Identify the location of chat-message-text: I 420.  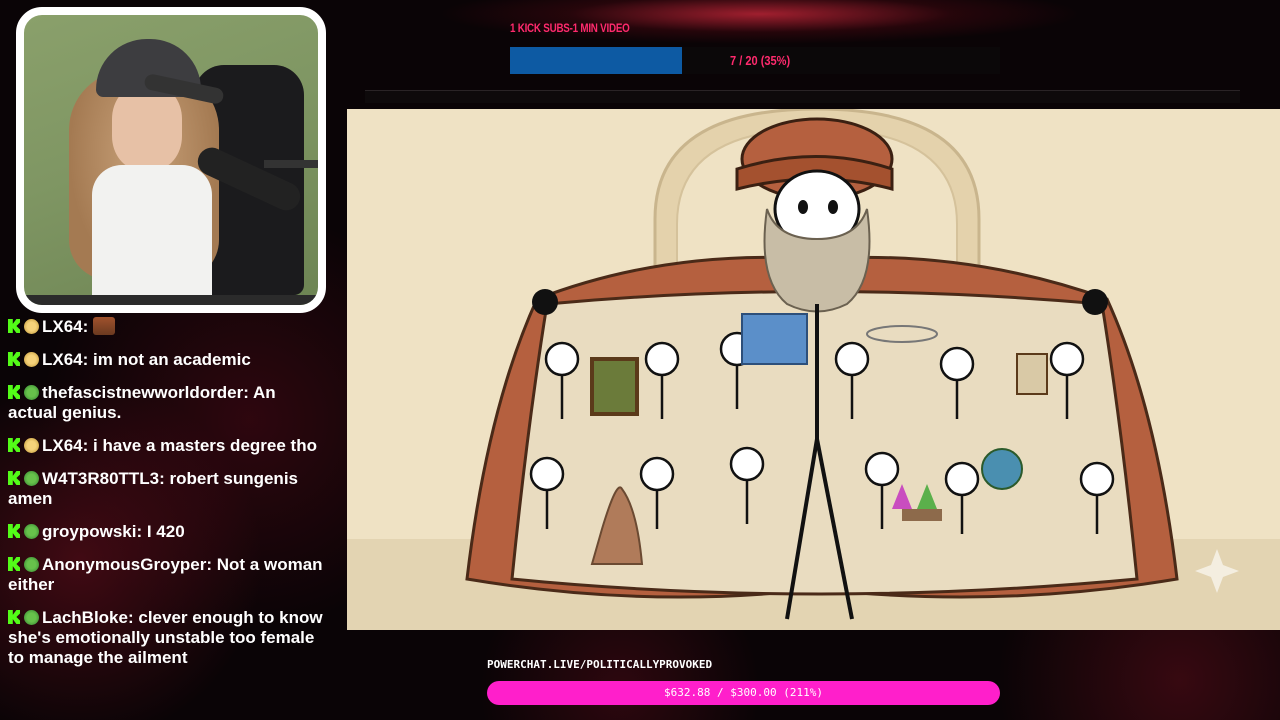
(165, 531).